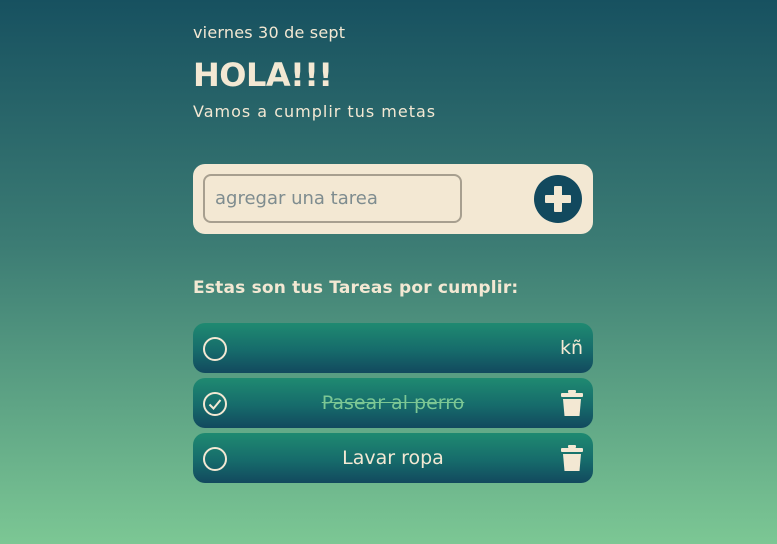 This screenshot has width=777, height=544. I want to click on task-item: kñ, so click(393, 348).